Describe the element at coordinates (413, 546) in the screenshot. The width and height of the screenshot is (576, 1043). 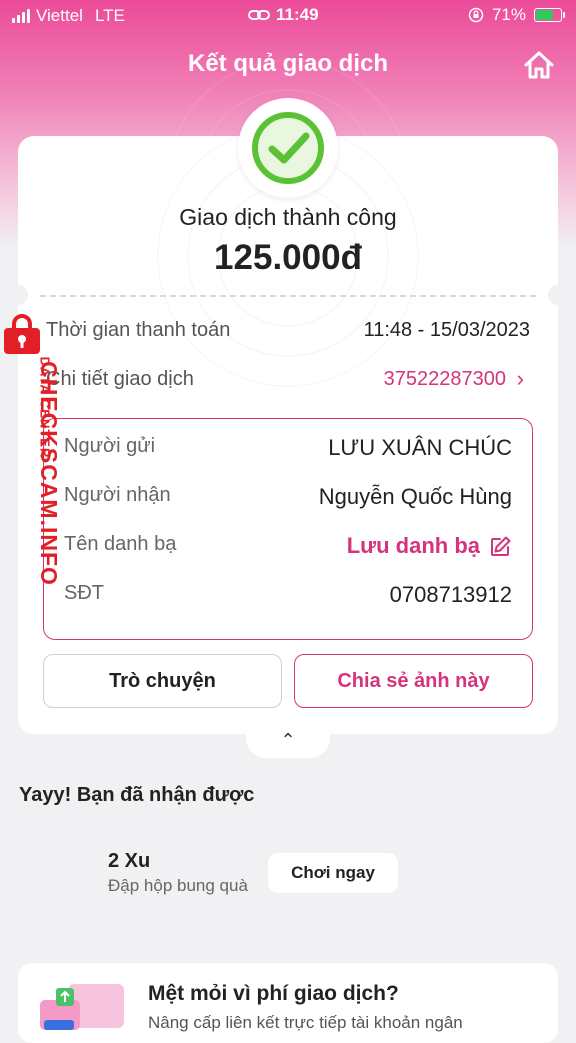
I see `save-contact-link: Lưu danh bạ` at that location.